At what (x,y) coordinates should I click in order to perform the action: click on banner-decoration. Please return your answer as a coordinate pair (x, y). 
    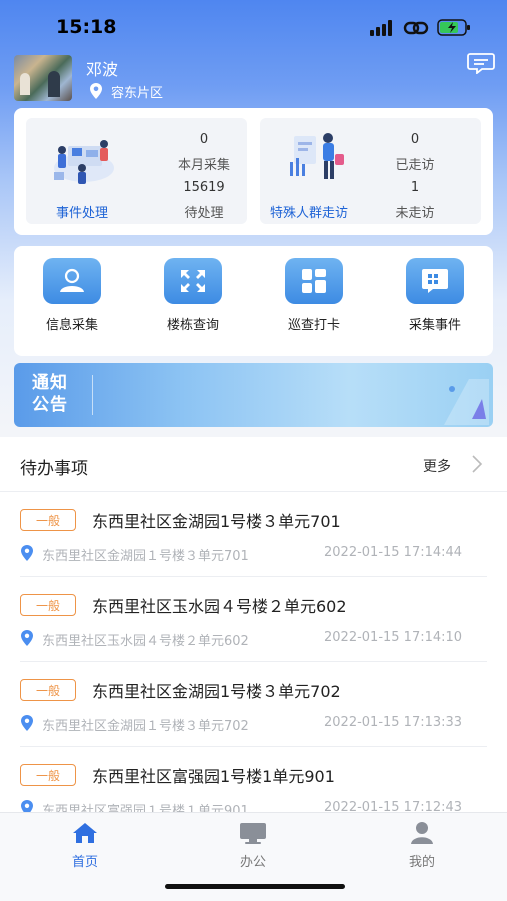
    Looking at the image, I should click on (466, 402).